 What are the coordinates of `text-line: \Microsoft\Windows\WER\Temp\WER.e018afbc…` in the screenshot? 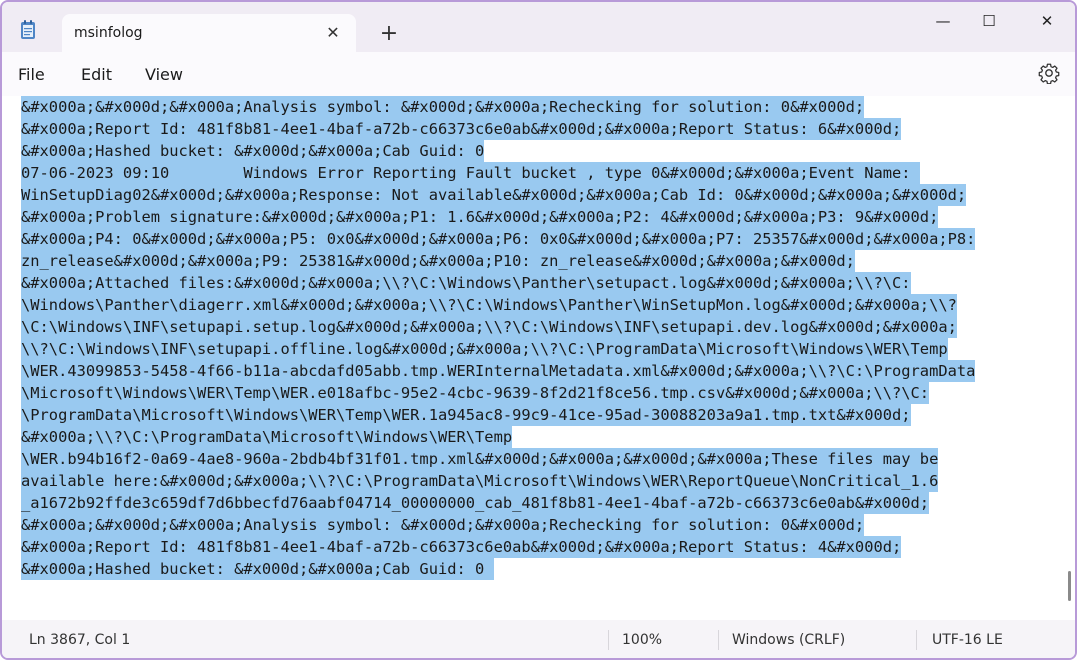 It's located at (475, 393).